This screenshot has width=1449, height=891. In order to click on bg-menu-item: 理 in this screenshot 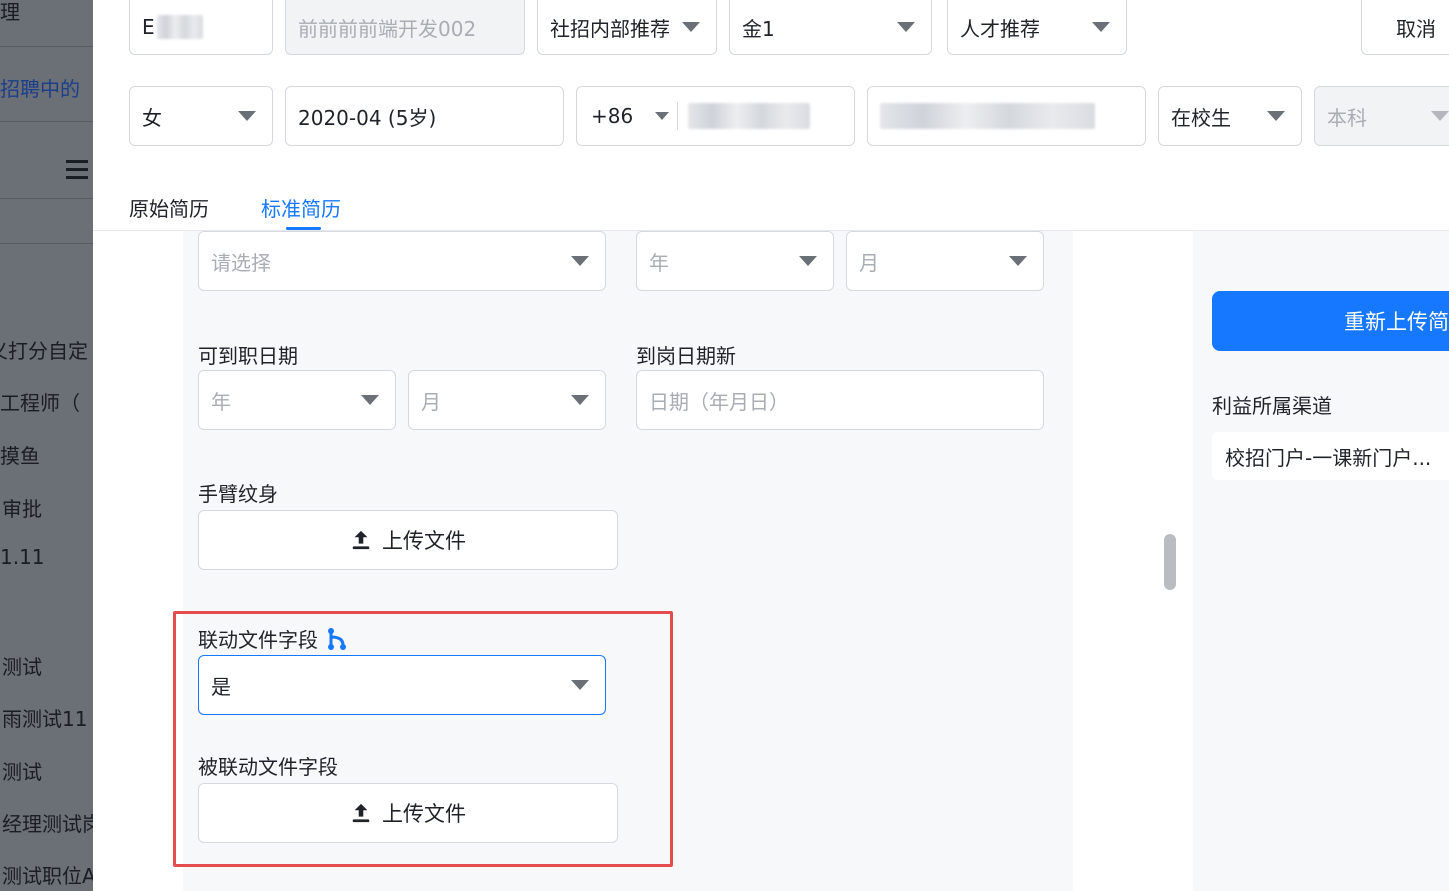, I will do `click(10, 12)`.